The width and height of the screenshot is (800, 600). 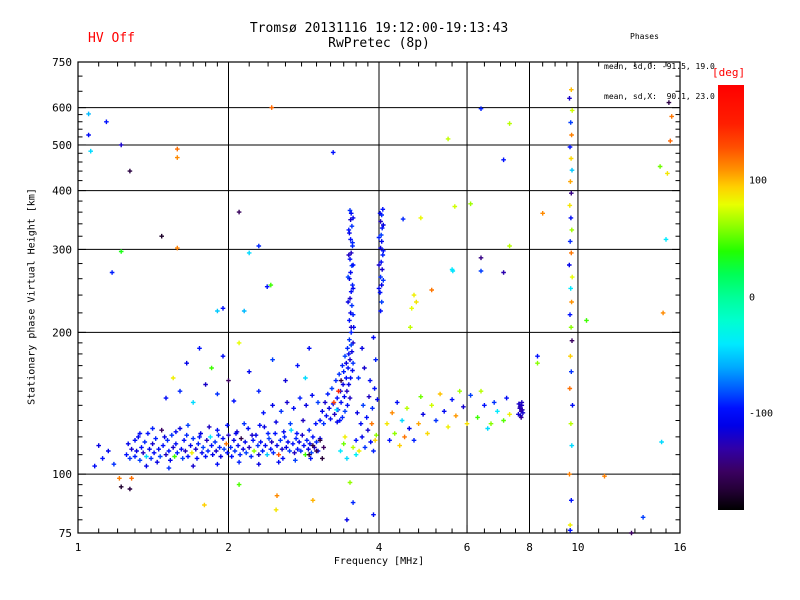 I want to click on x-tick-label: 1, so click(x=78, y=547).